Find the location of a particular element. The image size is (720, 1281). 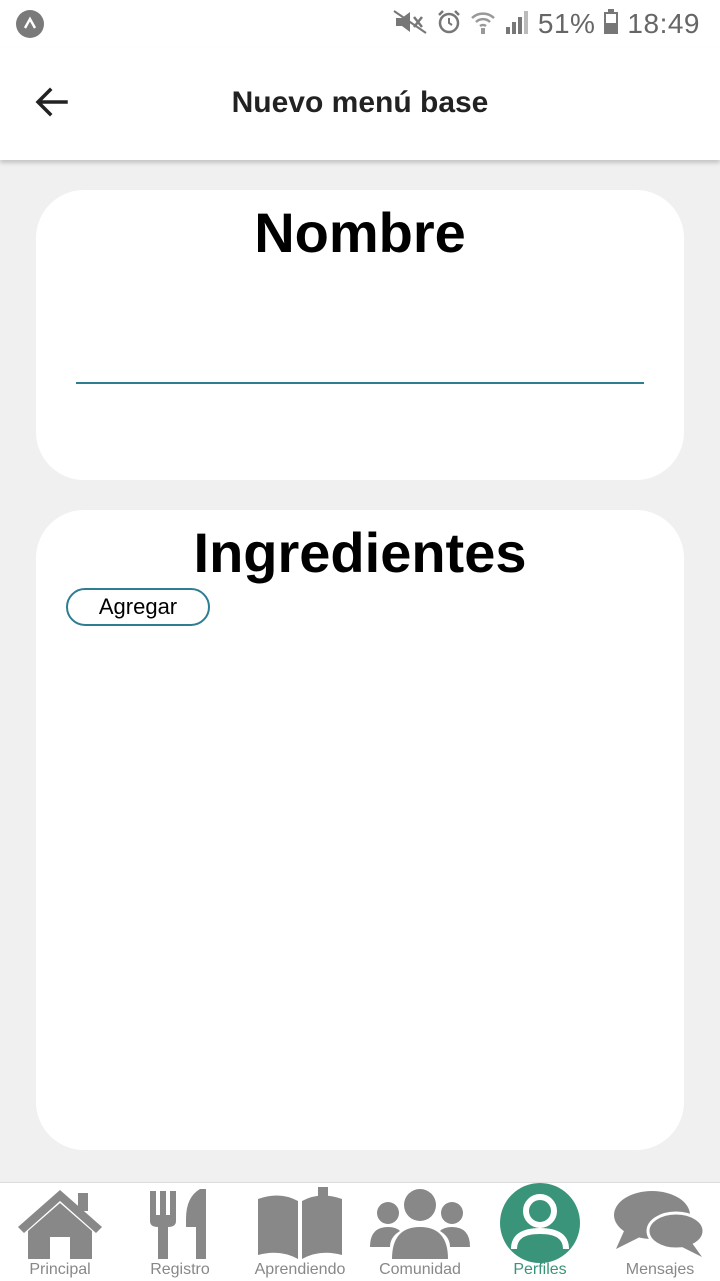

nav-item-aprendiendo: Aprendiendo is located at coordinates (300, 1232).